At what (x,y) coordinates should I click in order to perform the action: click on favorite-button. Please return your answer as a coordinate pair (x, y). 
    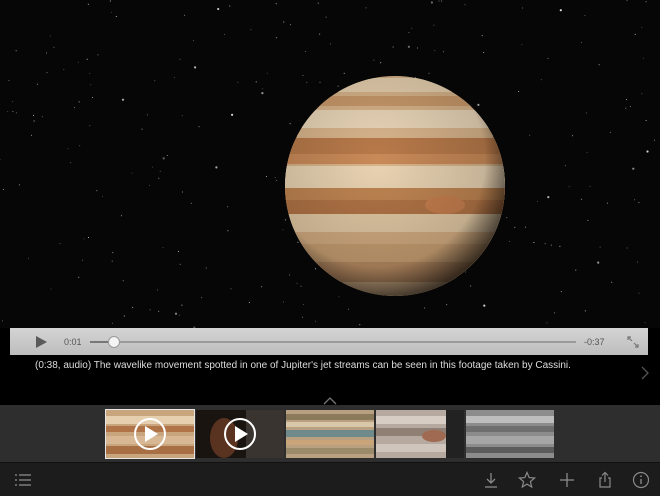
    Looking at the image, I should click on (527, 479).